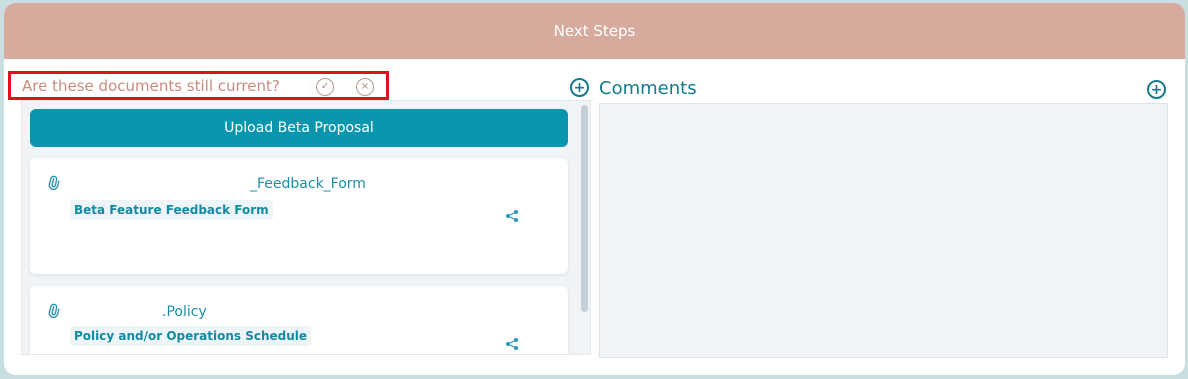  Describe the element at coordinates (308, 184) in the screenshot. I see `document-name-link: _Feedback_Form` at that location.